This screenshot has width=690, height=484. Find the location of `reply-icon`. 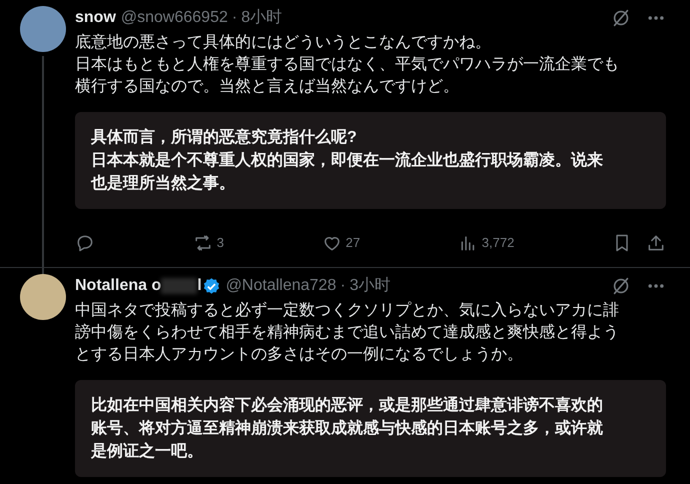

reply-icon is located at coordinates (85, 243).